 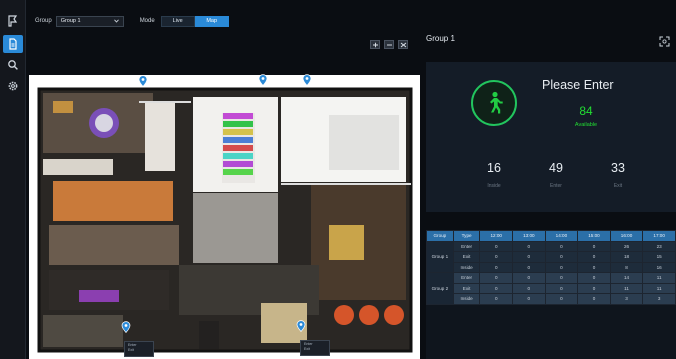 I want to click on sidebar-item-search, so click(x=13, y=65).